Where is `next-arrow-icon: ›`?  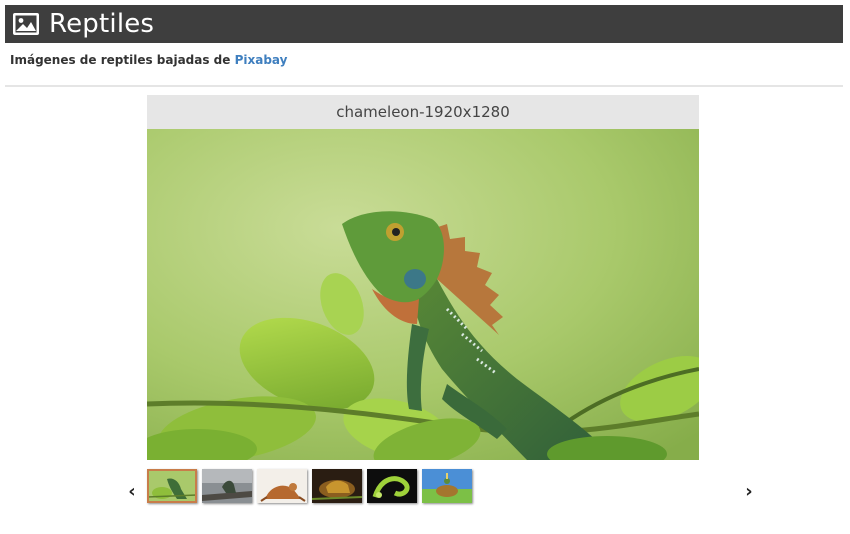
next-arrow-icon: › is located at coordinates (749, 492).